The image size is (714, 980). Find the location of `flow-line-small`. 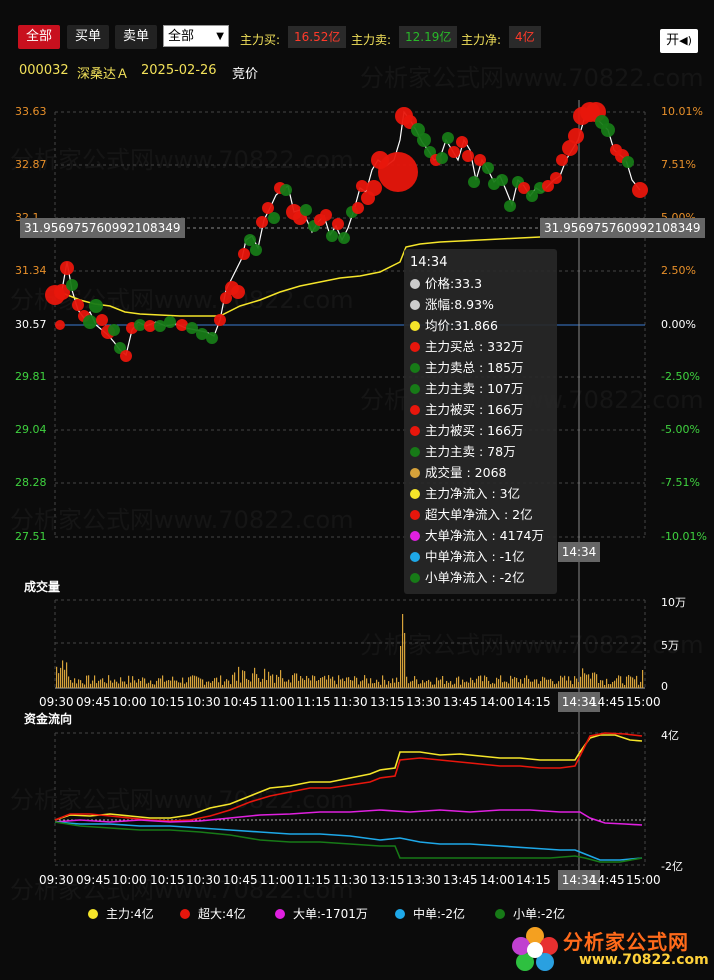

flow-line-small is located at coordinates (348, 842).